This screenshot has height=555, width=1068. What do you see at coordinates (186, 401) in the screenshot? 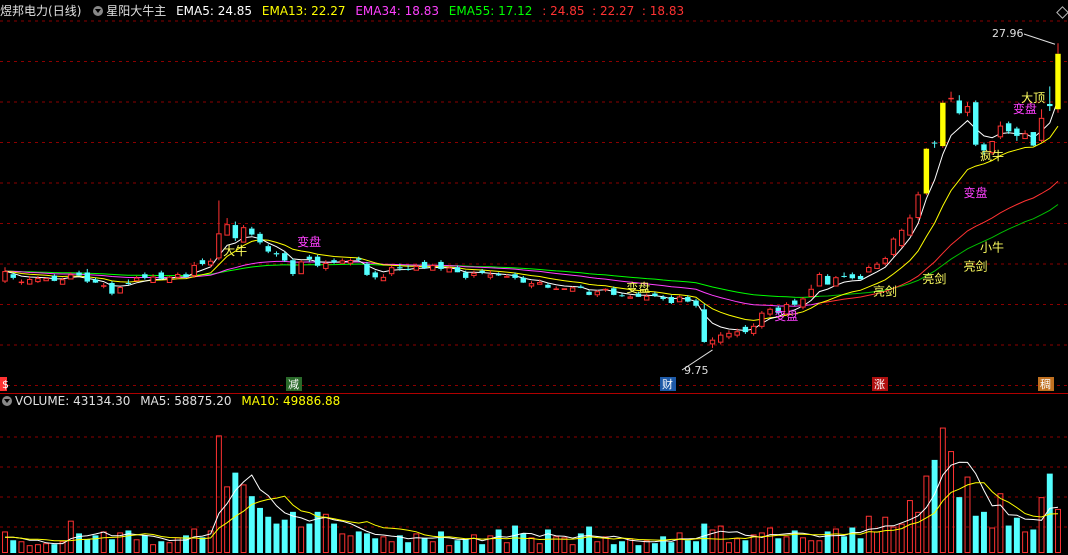
I see `vol-ma5-readout: MA5: 58875.20` at bounding box center [186, 401].